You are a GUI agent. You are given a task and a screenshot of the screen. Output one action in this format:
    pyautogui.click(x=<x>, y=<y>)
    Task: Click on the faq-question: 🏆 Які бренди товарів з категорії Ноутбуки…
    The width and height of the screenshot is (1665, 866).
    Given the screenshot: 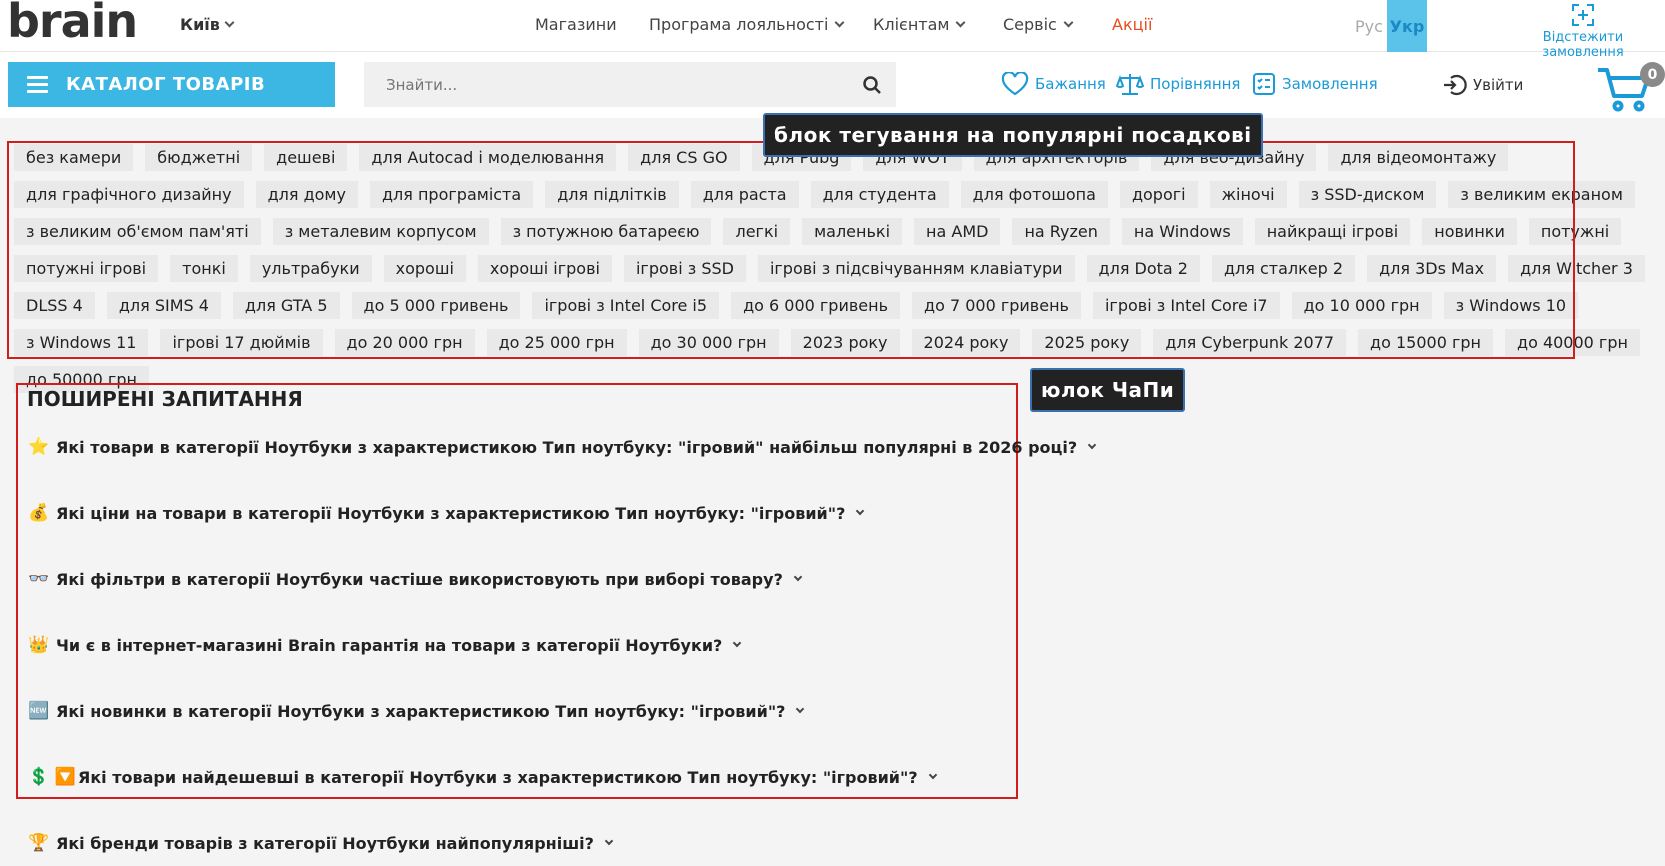 What is the action you would take?
    pyautogui.click(x=321, y=843)
    